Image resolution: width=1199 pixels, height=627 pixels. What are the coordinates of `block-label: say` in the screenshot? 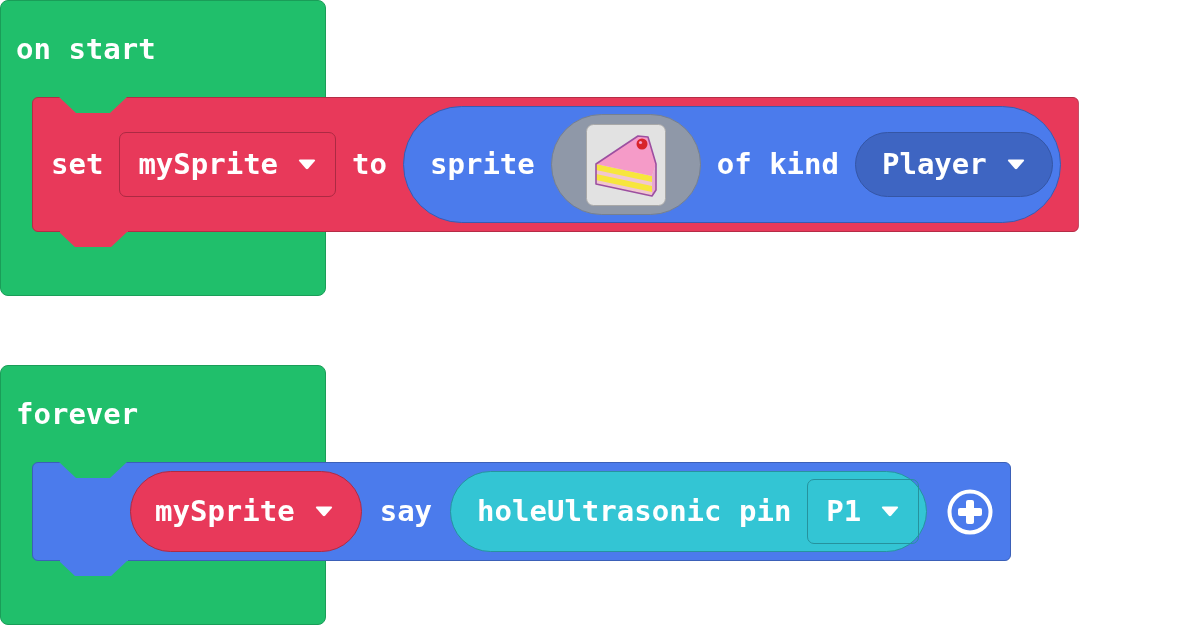 It's located at (406, 511).